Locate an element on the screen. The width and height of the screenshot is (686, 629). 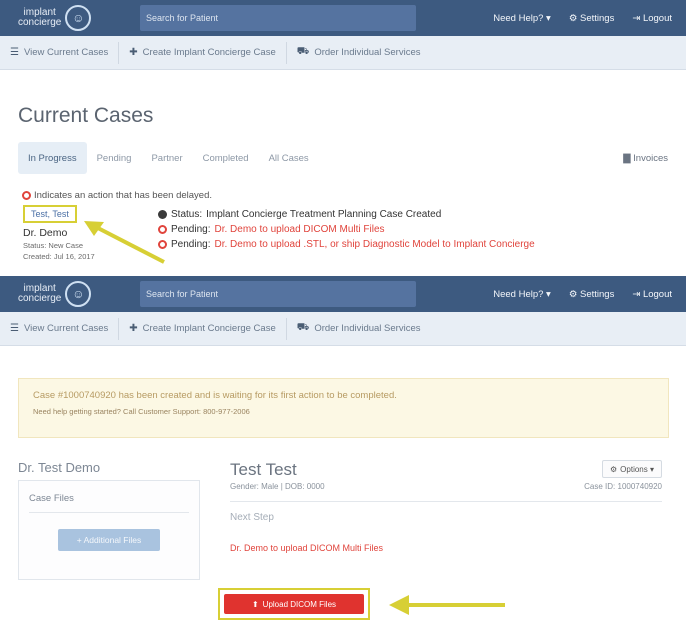
tab-all-cases: All Cases is located at coordinates (289, 158).